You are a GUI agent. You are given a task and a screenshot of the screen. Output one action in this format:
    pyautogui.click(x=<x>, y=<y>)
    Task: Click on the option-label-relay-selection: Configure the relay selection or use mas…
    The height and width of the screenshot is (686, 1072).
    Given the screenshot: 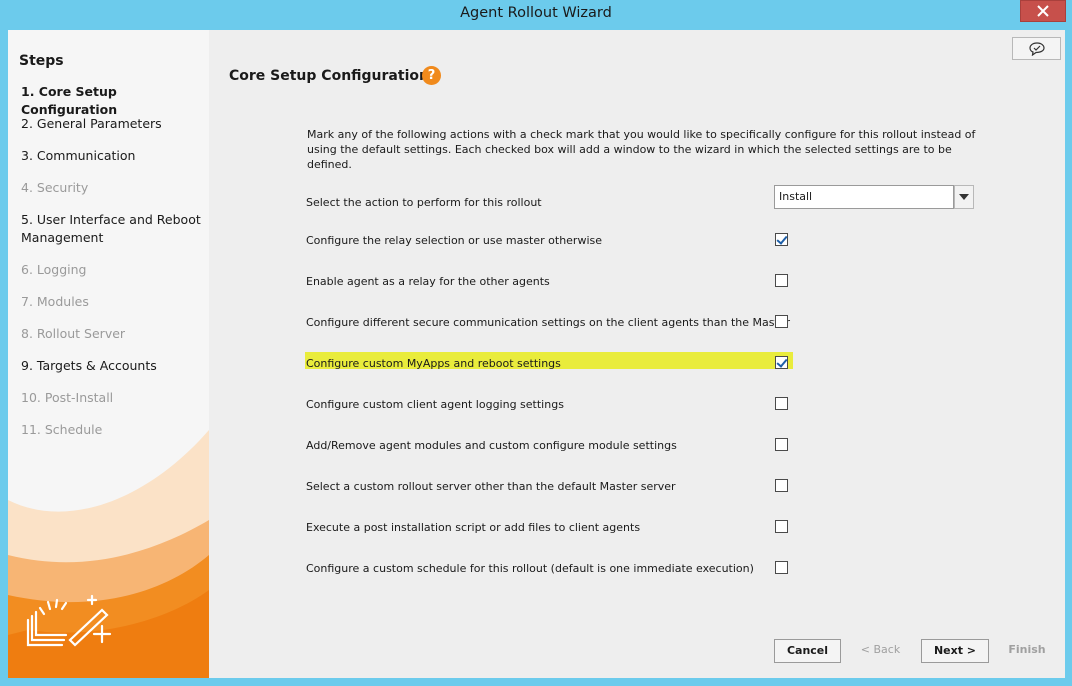 What is the action you would take?
    pyautogui.click(x=454, y=240)
    